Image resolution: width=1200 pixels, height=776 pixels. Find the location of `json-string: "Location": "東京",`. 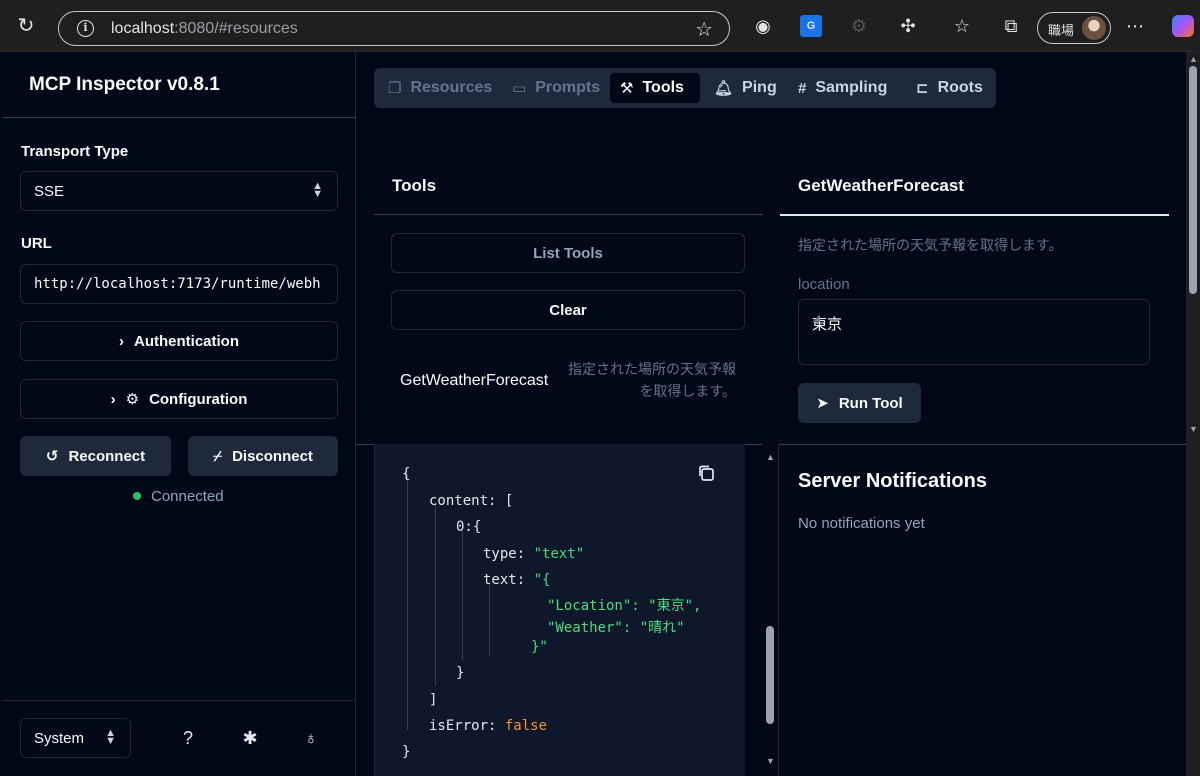

json-string: "Location": "東京", is located at coordinates (624, 606).